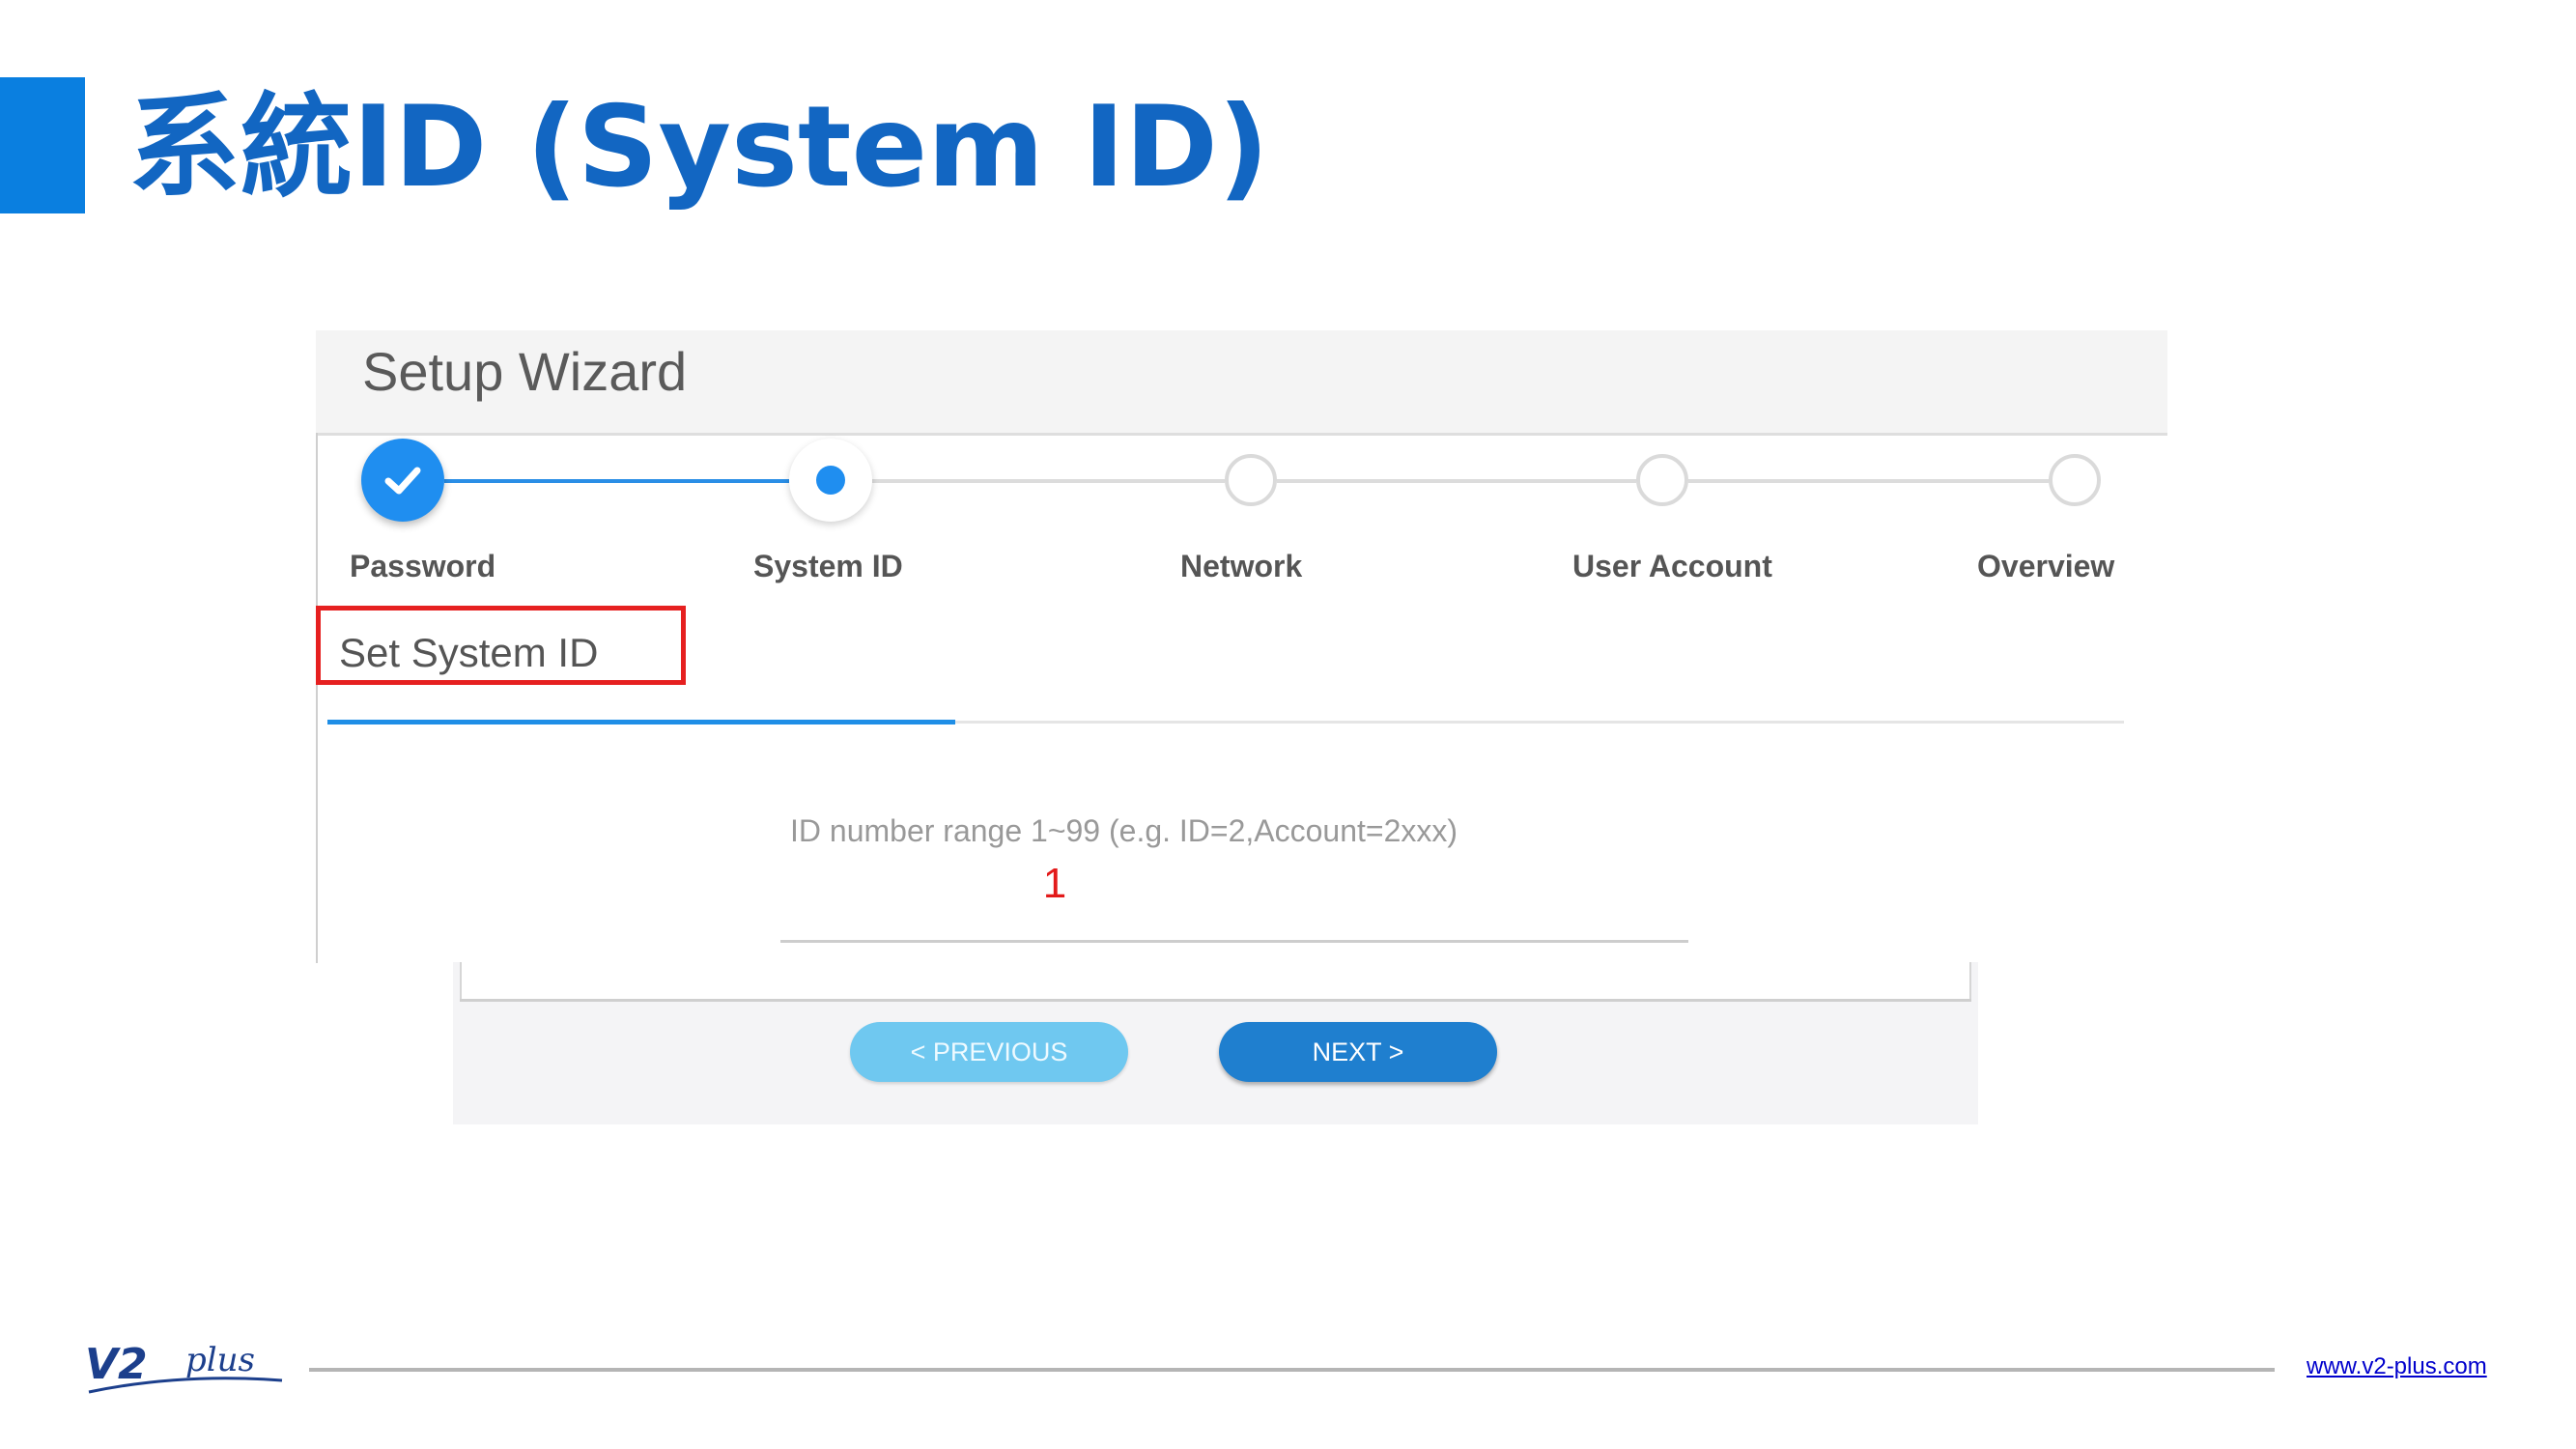  Describe the element at coordinates (698, 147) in the screenshot. I see `slide-title: 系統ID (System ID)` at that location.